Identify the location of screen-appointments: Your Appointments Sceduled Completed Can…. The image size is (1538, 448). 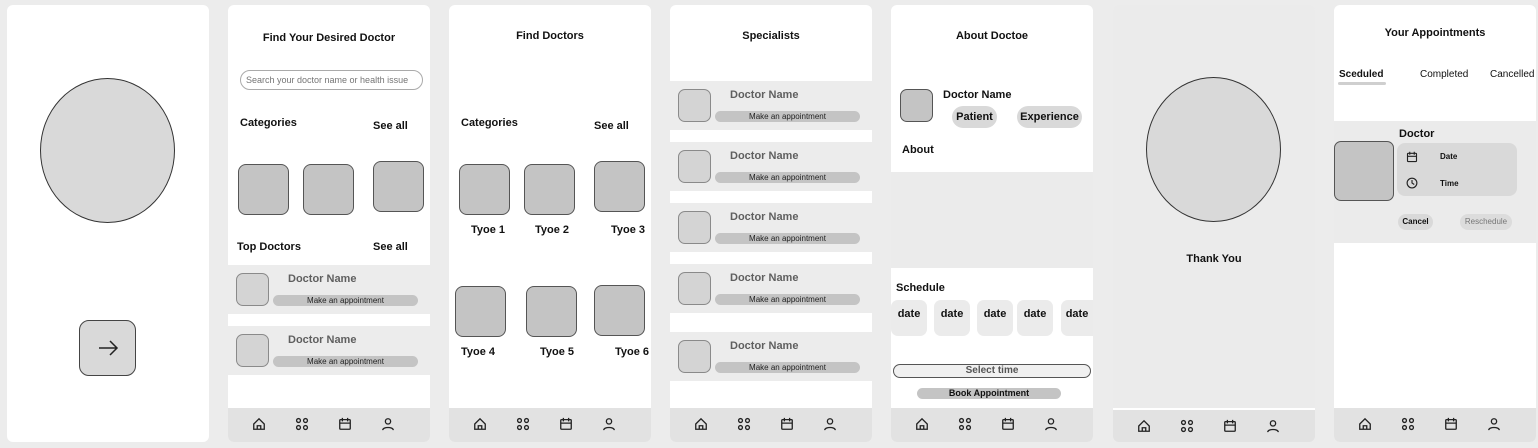
(1435, 223).